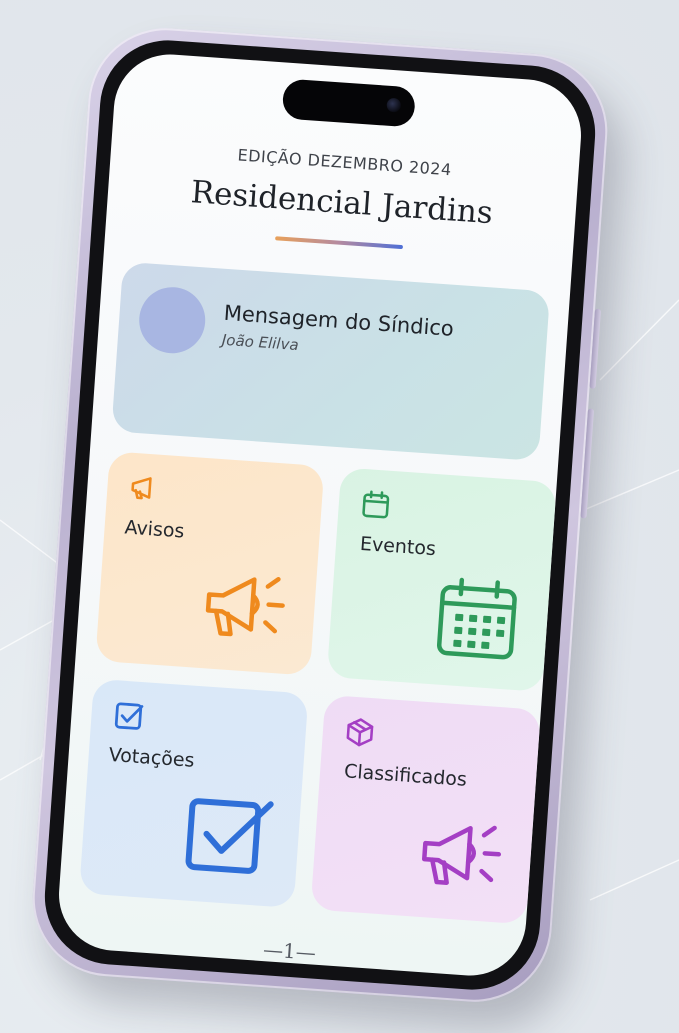  What do you see at coordinates (260, 342) in the screenshot?
I see `message-author: João Elilva` at bounding box center [260, 342].